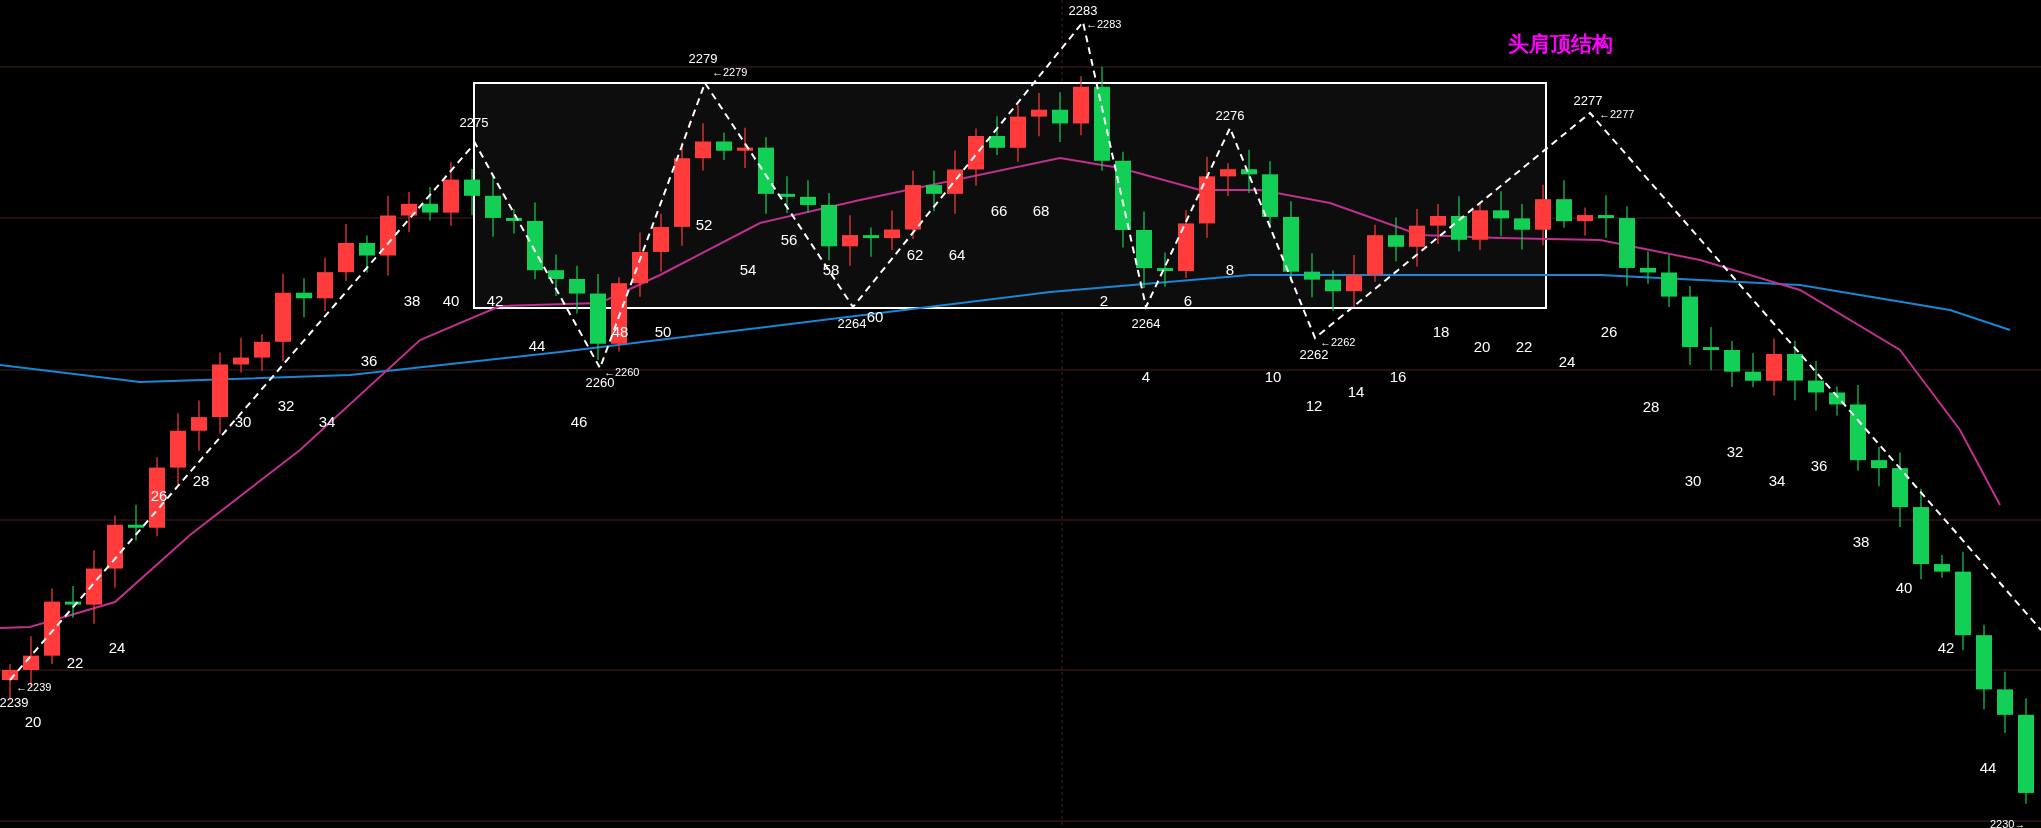 The image size is (2041, 828). What do you see at coordinates (600, 383) in the screenshot?
I see `pivot-price-label: 2260` at bounding box center [600, 383].